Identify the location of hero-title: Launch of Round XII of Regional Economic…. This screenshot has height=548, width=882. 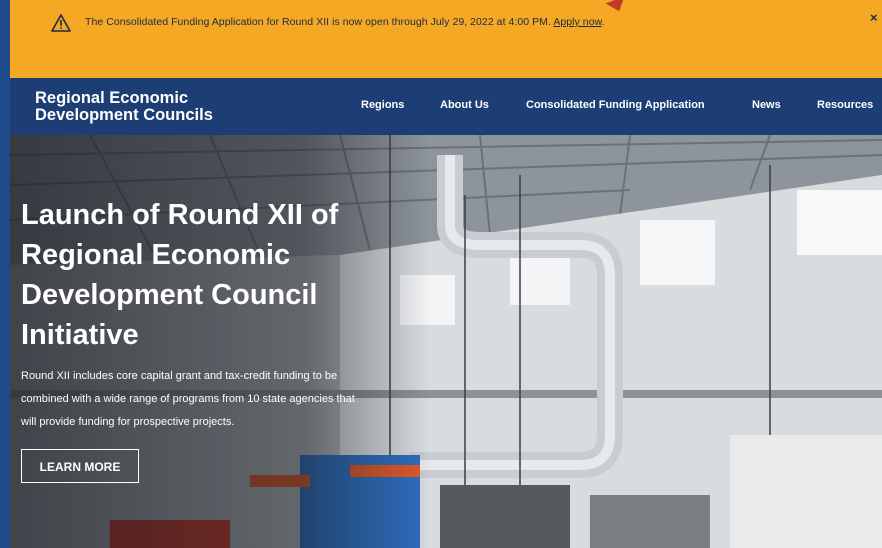
(180, 275).